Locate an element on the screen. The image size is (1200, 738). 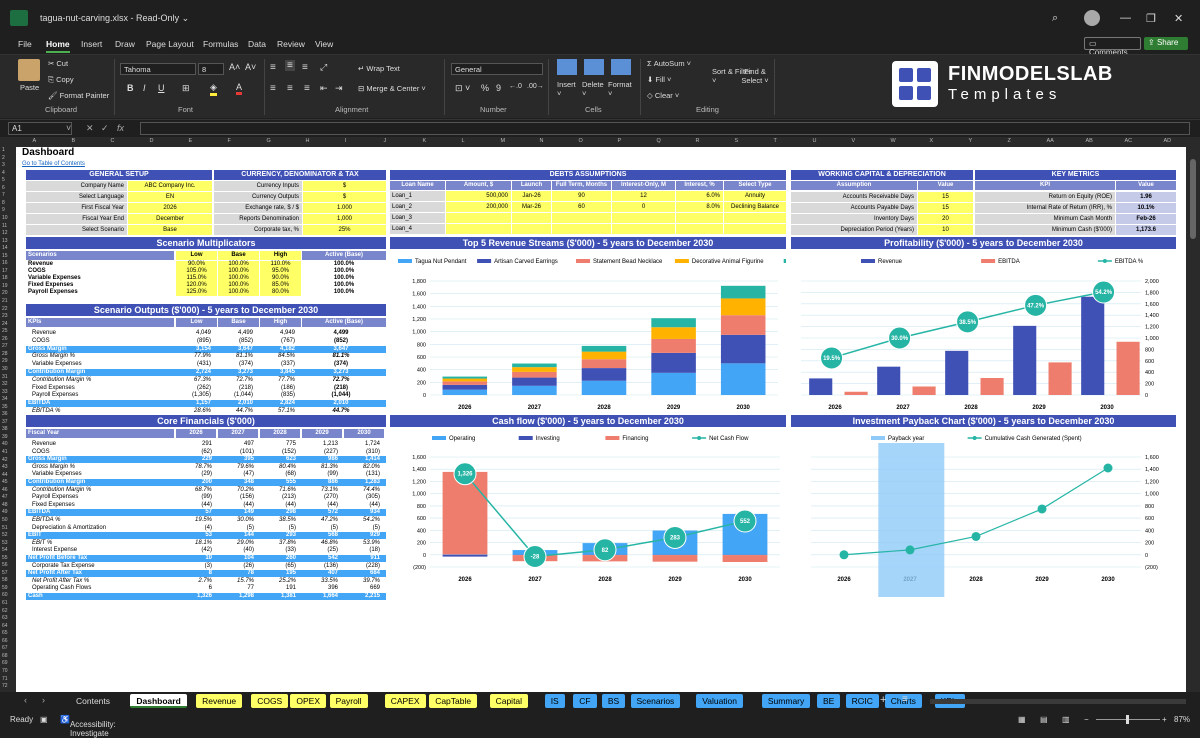
font-size-select: 8 is located at coordinates (211, 69).